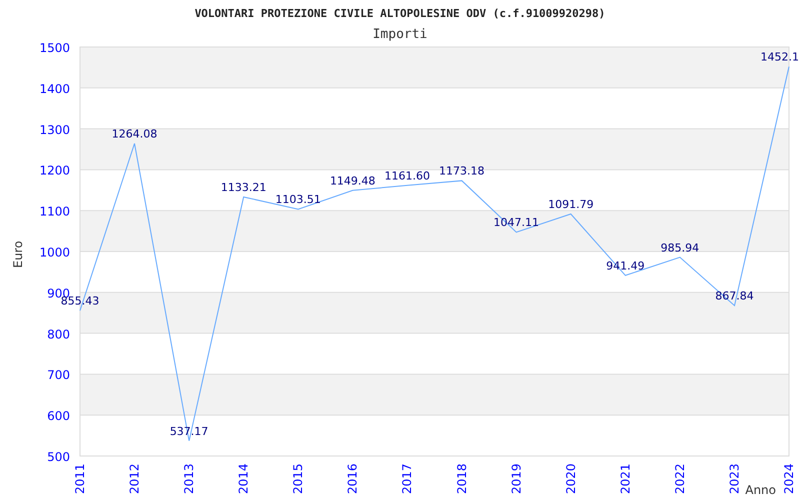 Image resolution: width=800 pixels, height=500 pixels. I want to click on chart-subtitle: Importi, so click(400, 34).